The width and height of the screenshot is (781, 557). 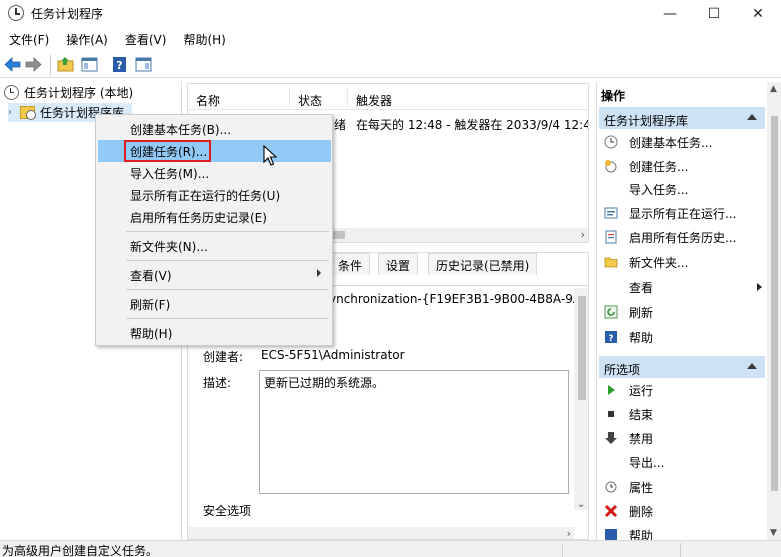 I want to click on toolbar: ?, so click(x=390, y=64).